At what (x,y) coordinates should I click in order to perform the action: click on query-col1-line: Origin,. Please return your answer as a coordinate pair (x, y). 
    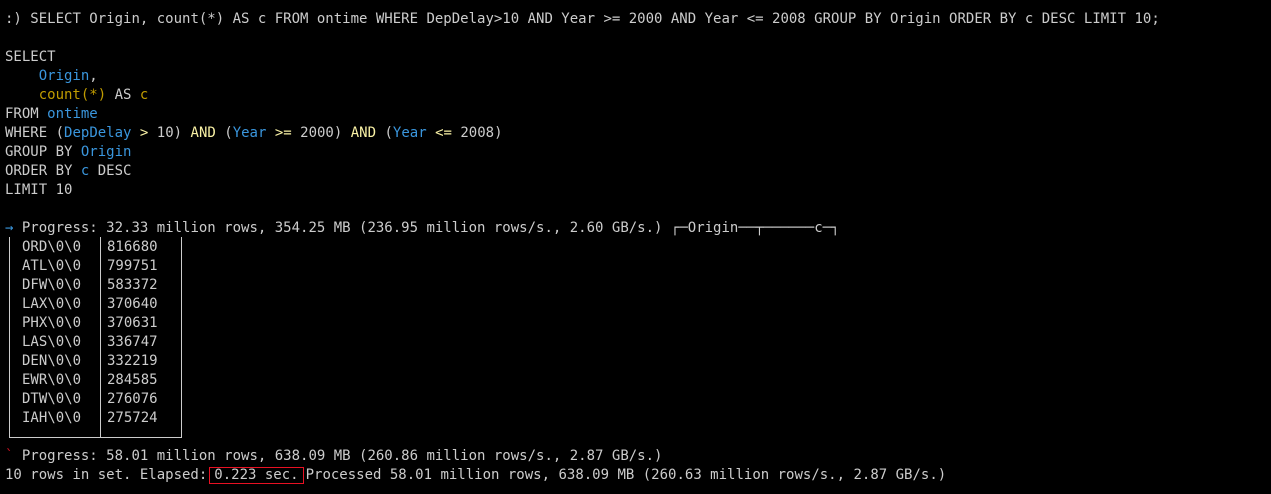
    Looking at the image, I should click on (51, 76).